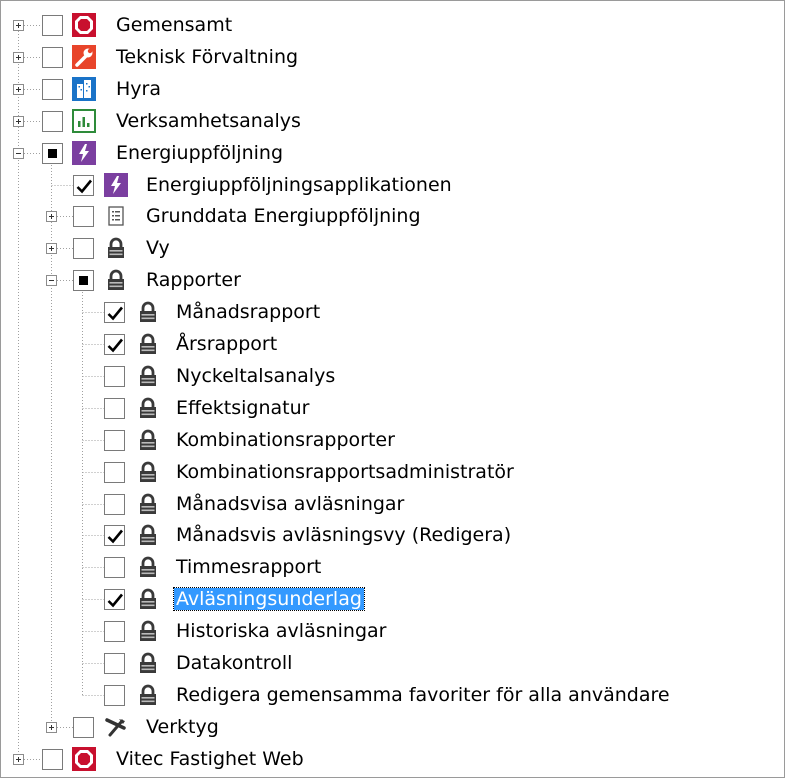 The height and width of the screenshot is (778, 785). I want to click on node-label: Grunddata Energiuppföljning, so click(283, 216).